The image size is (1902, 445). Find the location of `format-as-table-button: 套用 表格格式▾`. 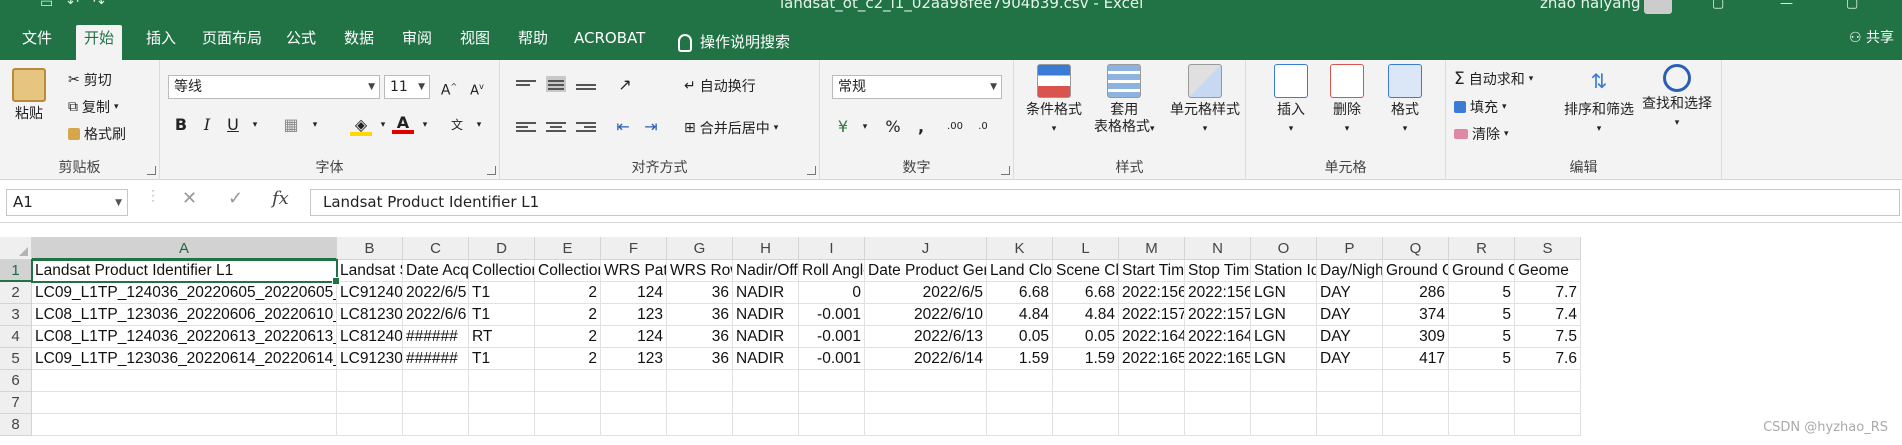

format-as-table-button: 套用 表格格式▾ is located at coordinates (1124, 101).